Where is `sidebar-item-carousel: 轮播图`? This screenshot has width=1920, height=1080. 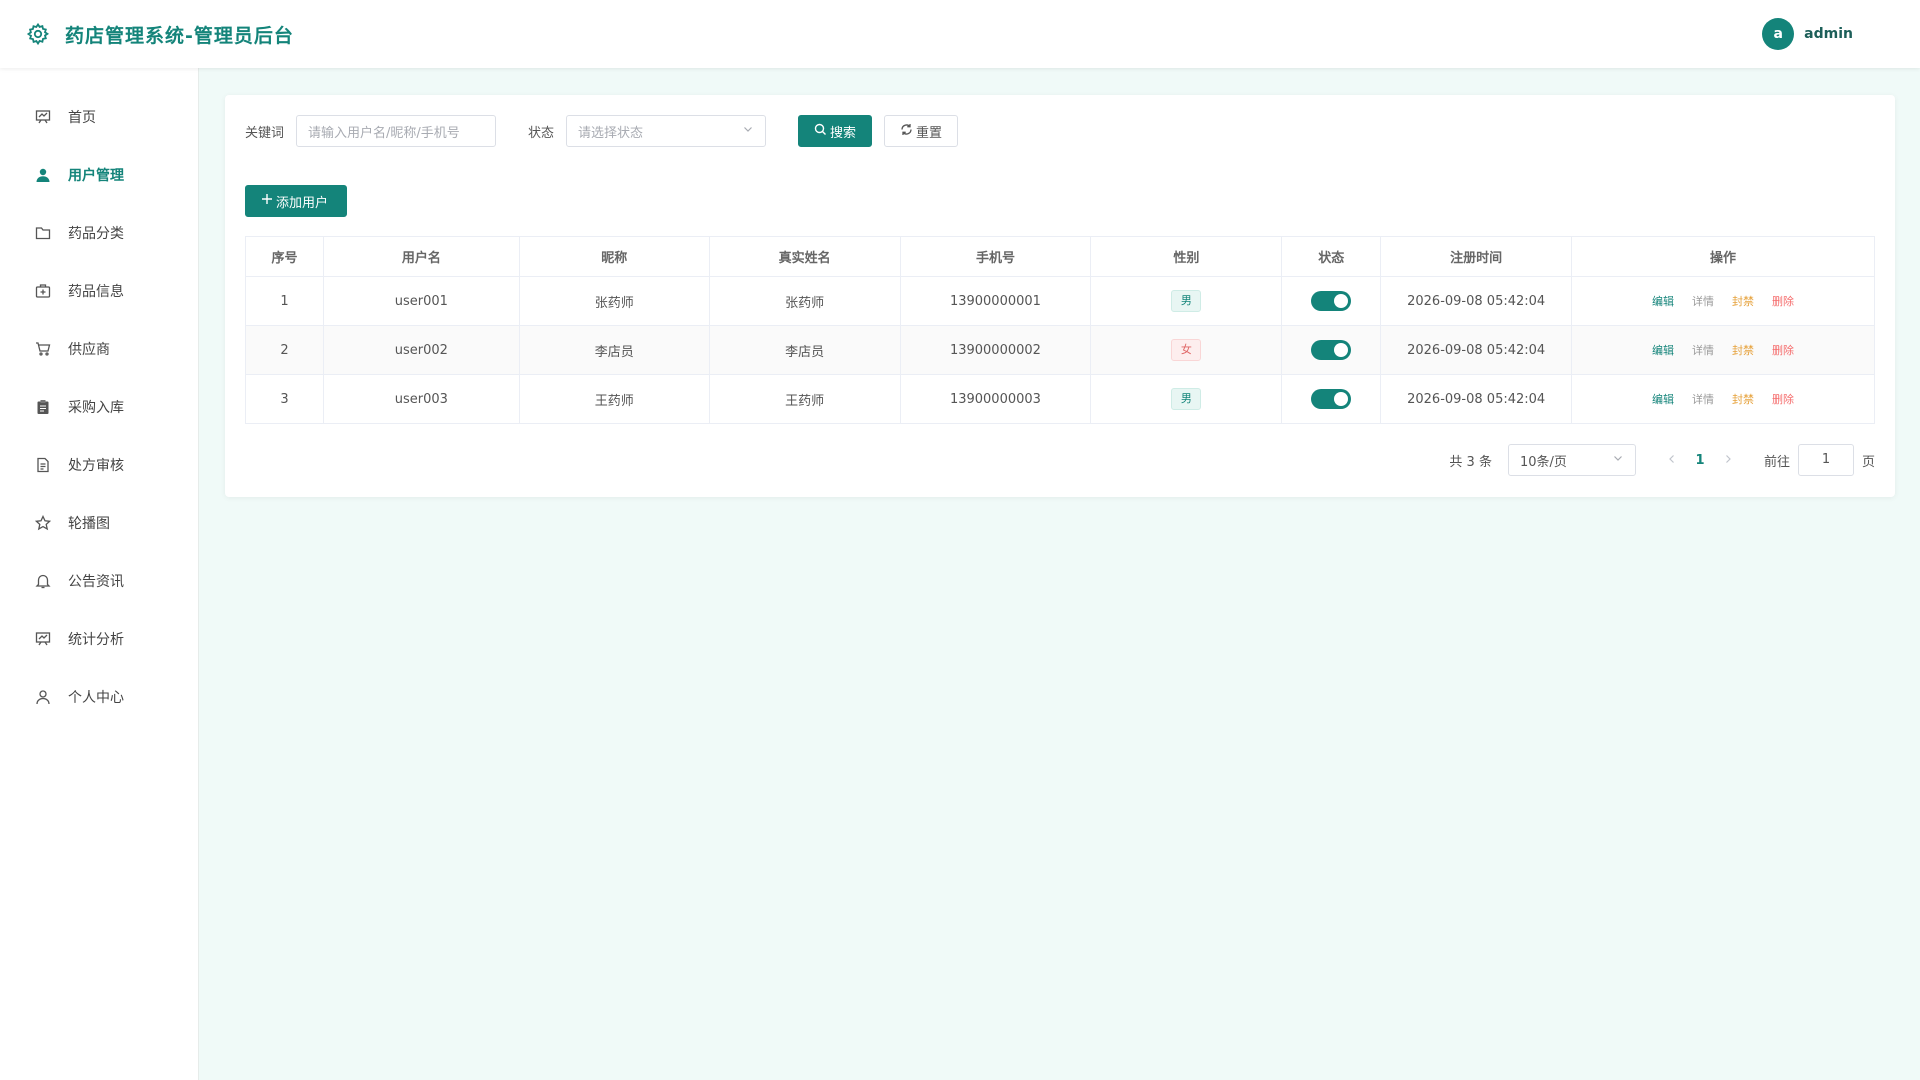
sidebar-item-carousel: 轮播图 is located at coordinates (99, 523).